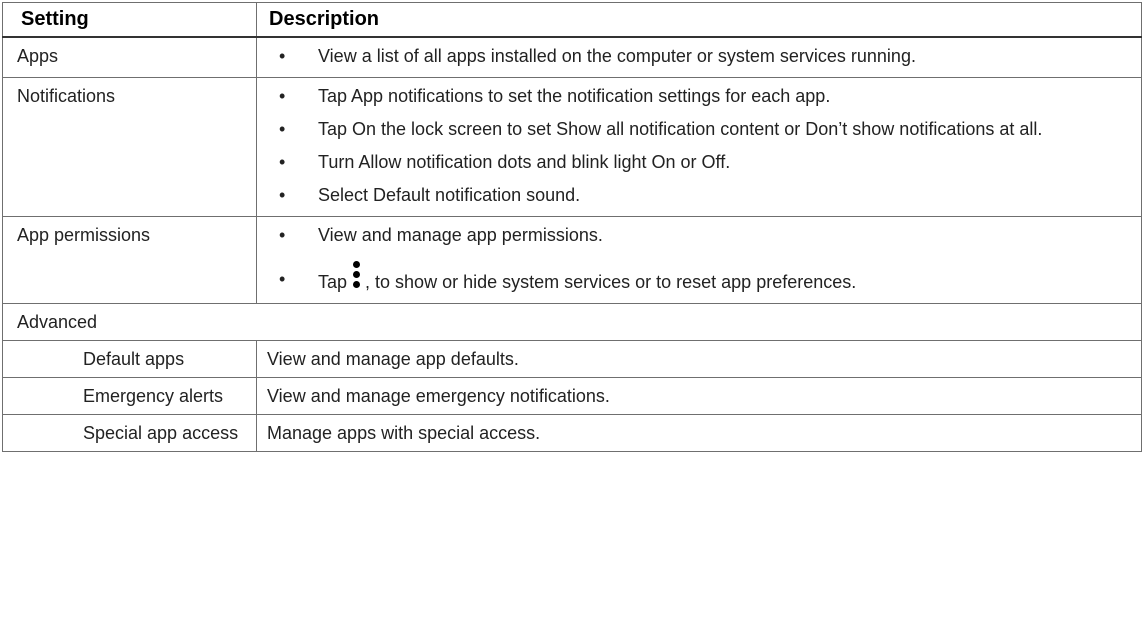 This screenshot has width=1143, height=643. Describe the element at coordinates (129, 358) in the screenshot. I see `setting-cell: Default apps` at that location.